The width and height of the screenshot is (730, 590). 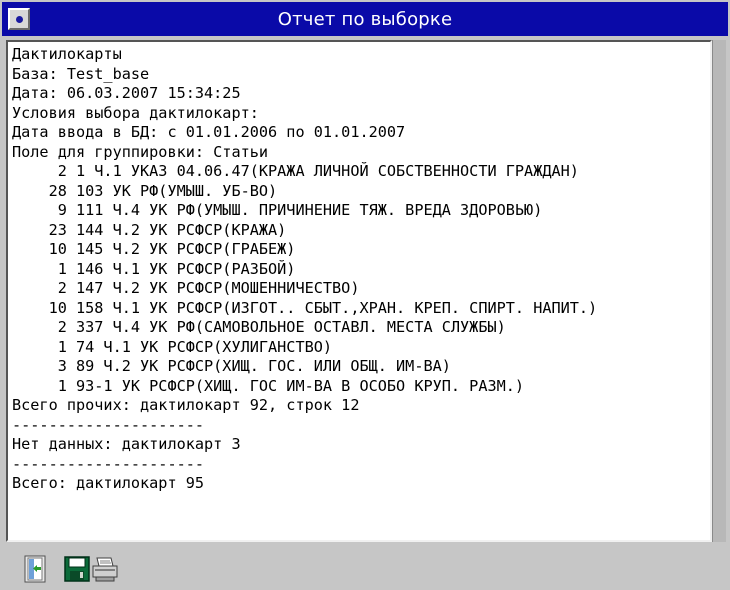 I want to click on report-line: 1 146 Ч.1 УК РСФСР(РАЗБОЙ), so click(x=154, y=268).